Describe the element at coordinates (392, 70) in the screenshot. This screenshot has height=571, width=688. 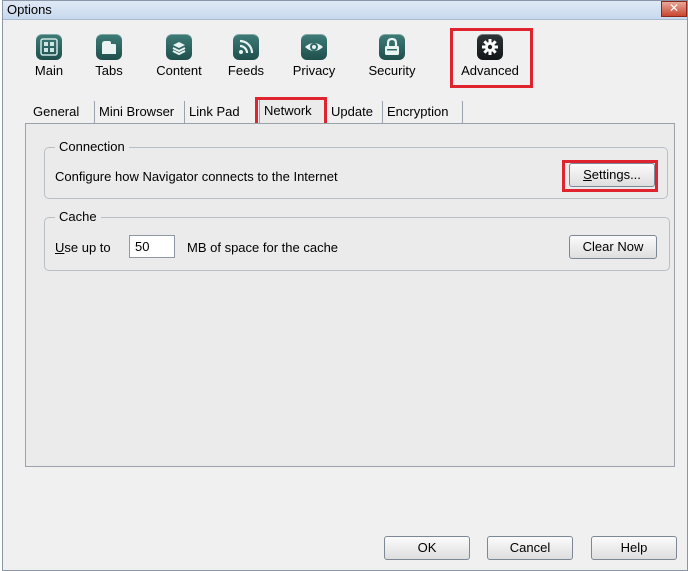
I see `toolbar-security-label: Security` at that location.